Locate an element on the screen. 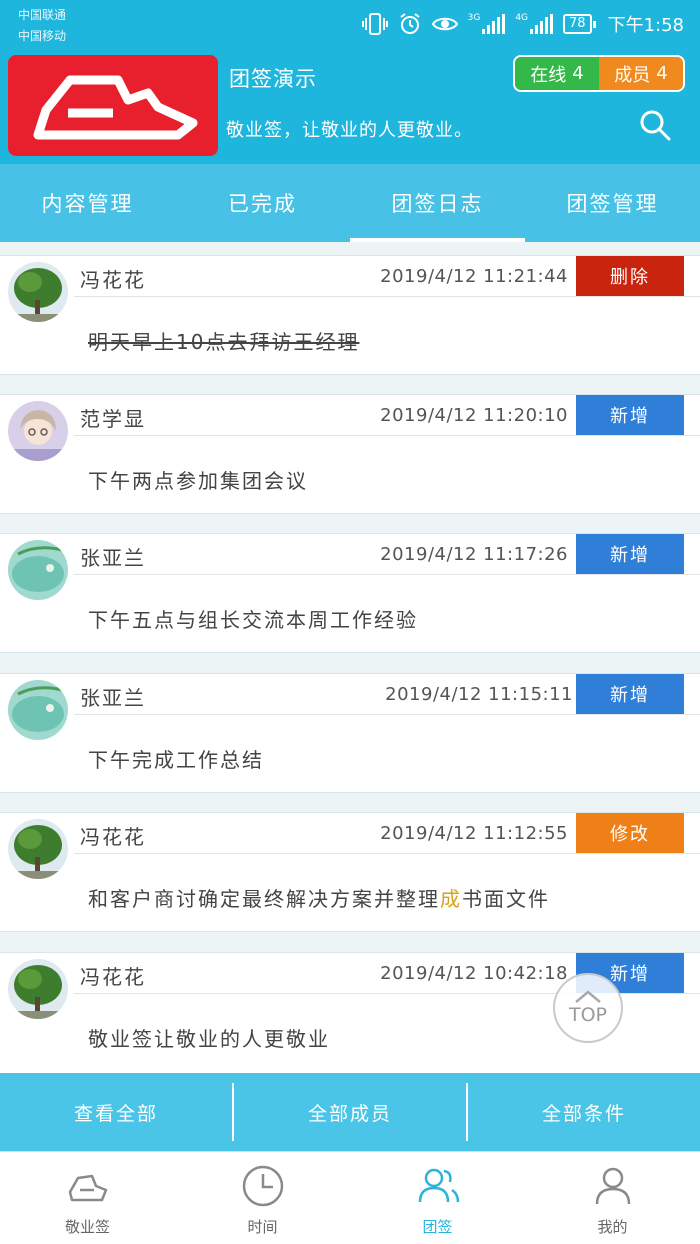 This screenshot has height=1244, width=700. online-label: 在线 is located at coordinates (548, 75).